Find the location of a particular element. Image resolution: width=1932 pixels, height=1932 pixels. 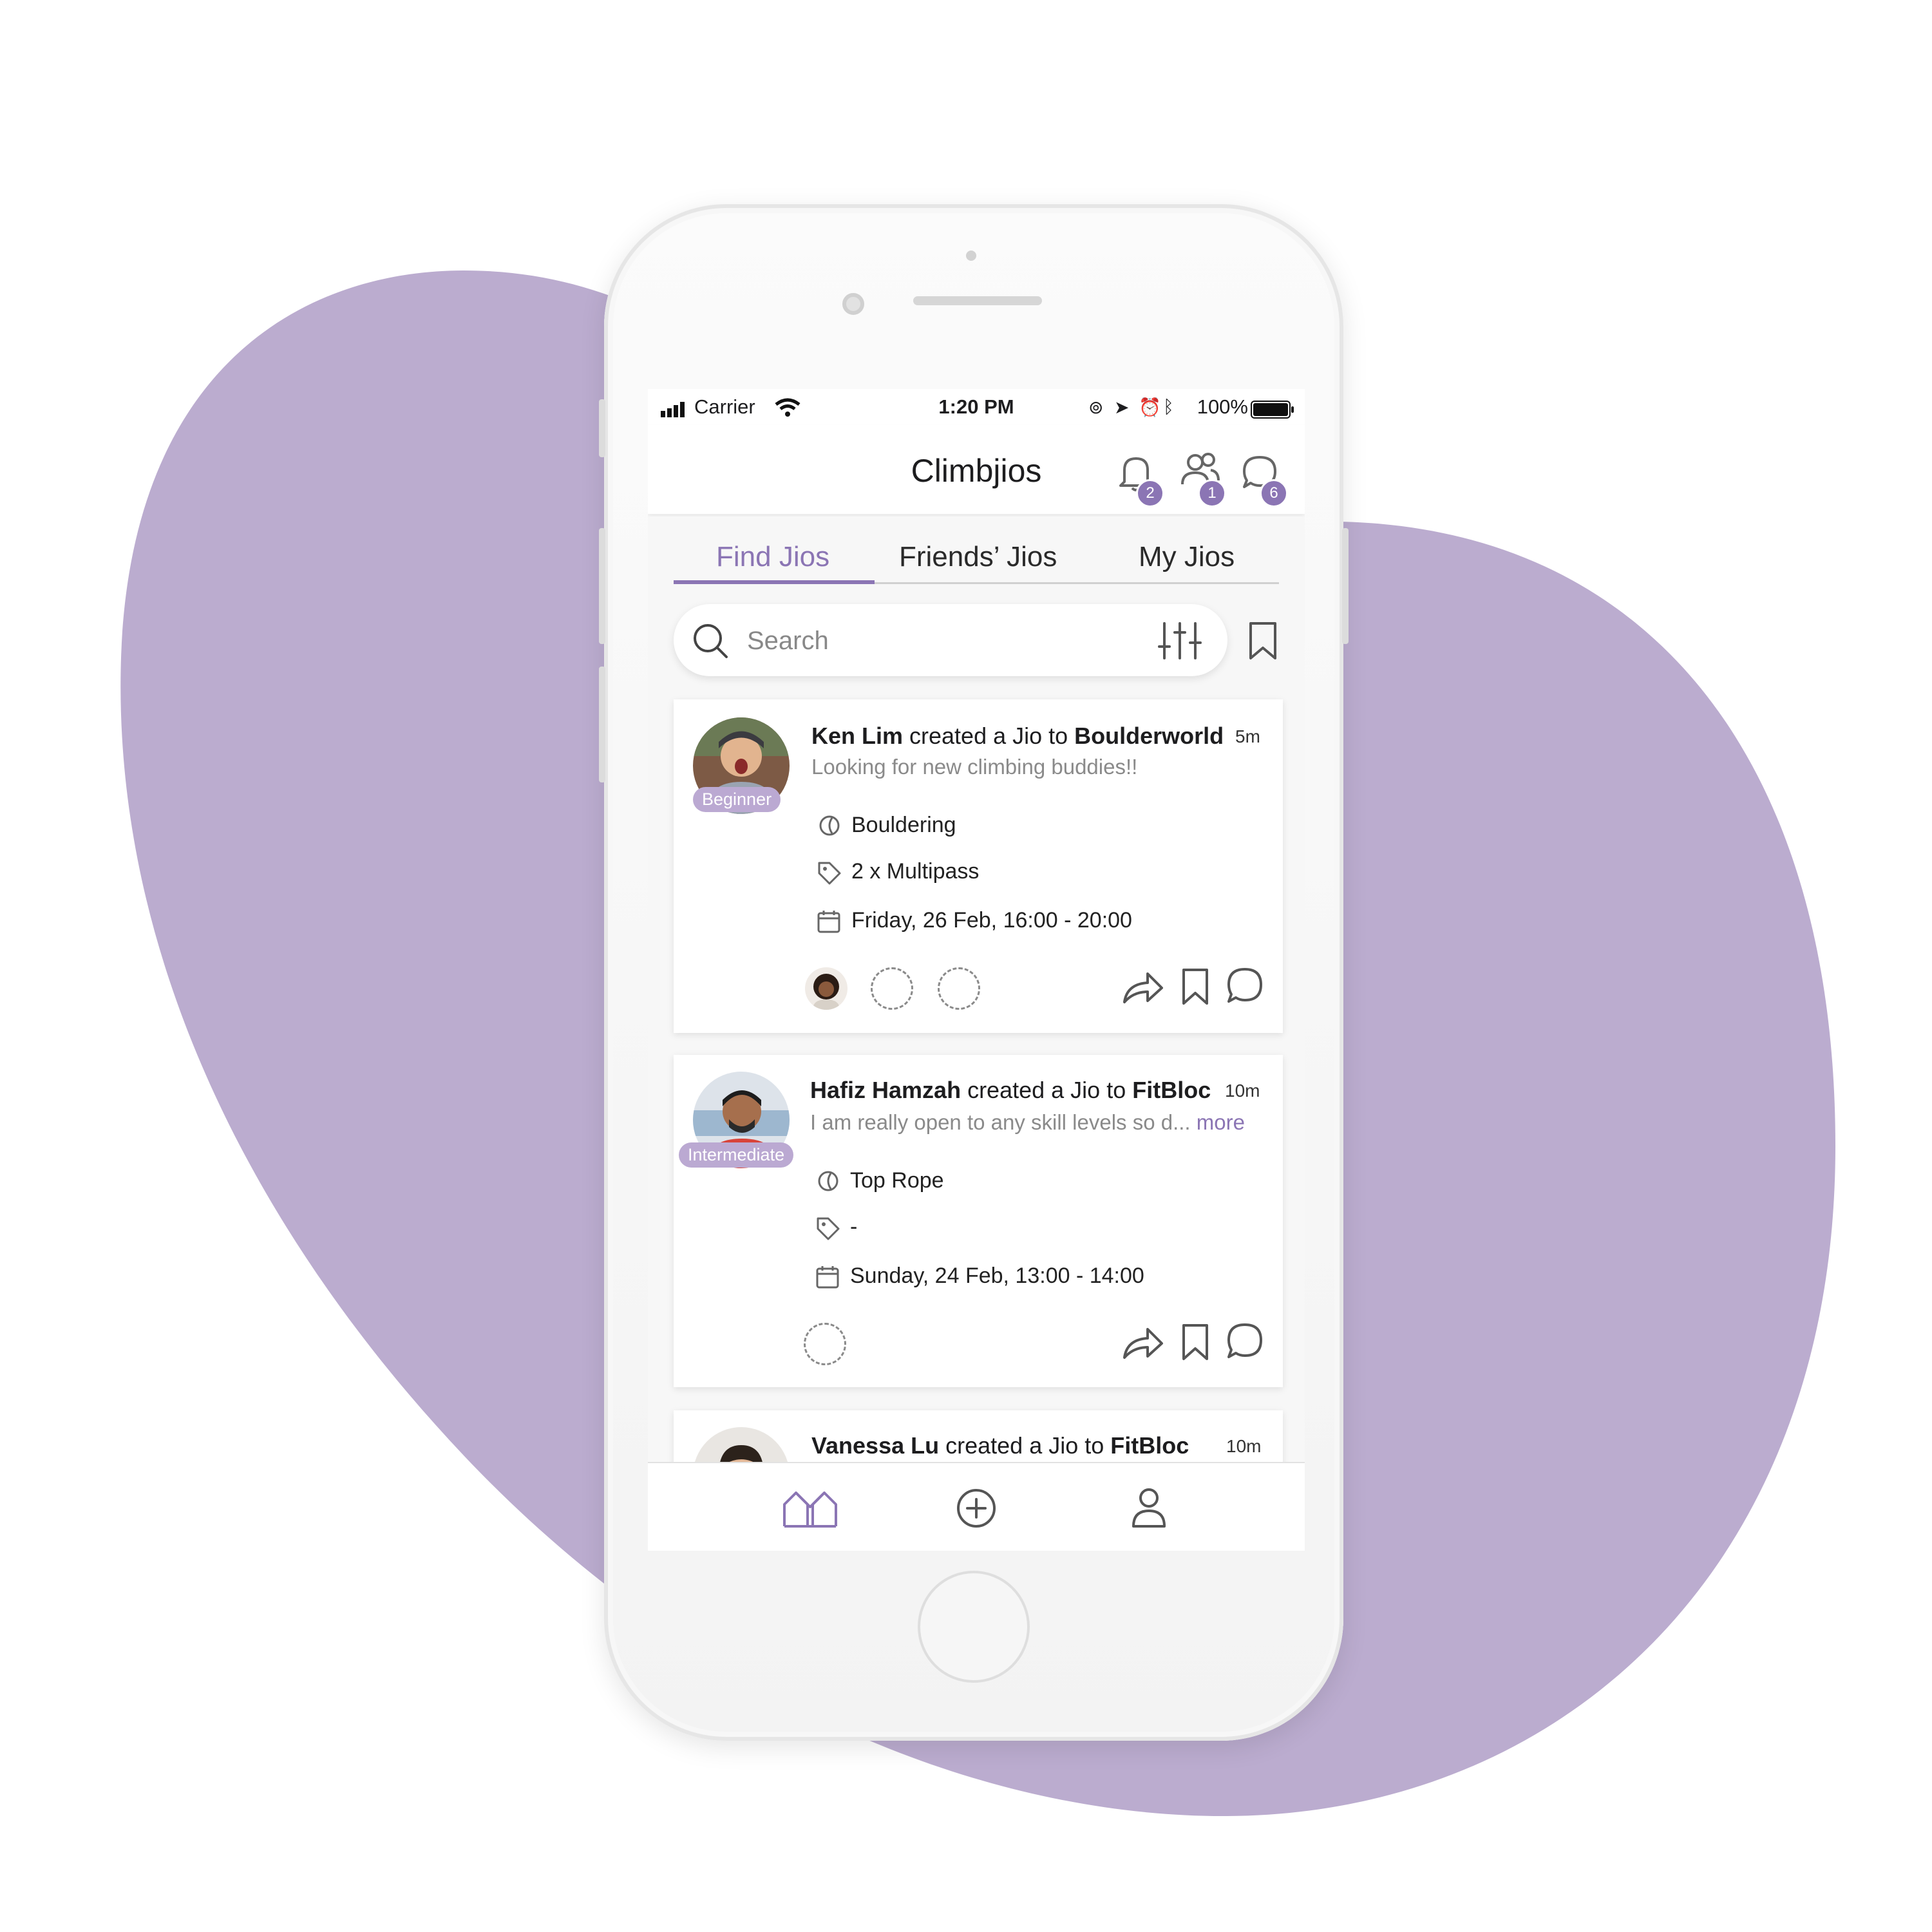

battery-percent: 100% is located at coordinates (1222, 406).